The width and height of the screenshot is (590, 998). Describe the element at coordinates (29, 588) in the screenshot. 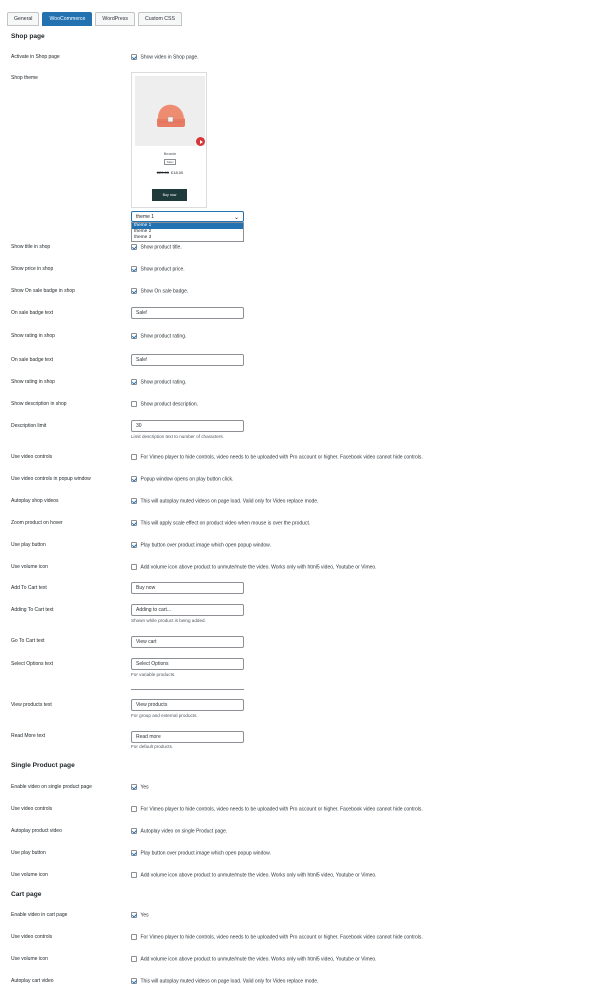

I see `row-label: Add To Cart text` at that location.